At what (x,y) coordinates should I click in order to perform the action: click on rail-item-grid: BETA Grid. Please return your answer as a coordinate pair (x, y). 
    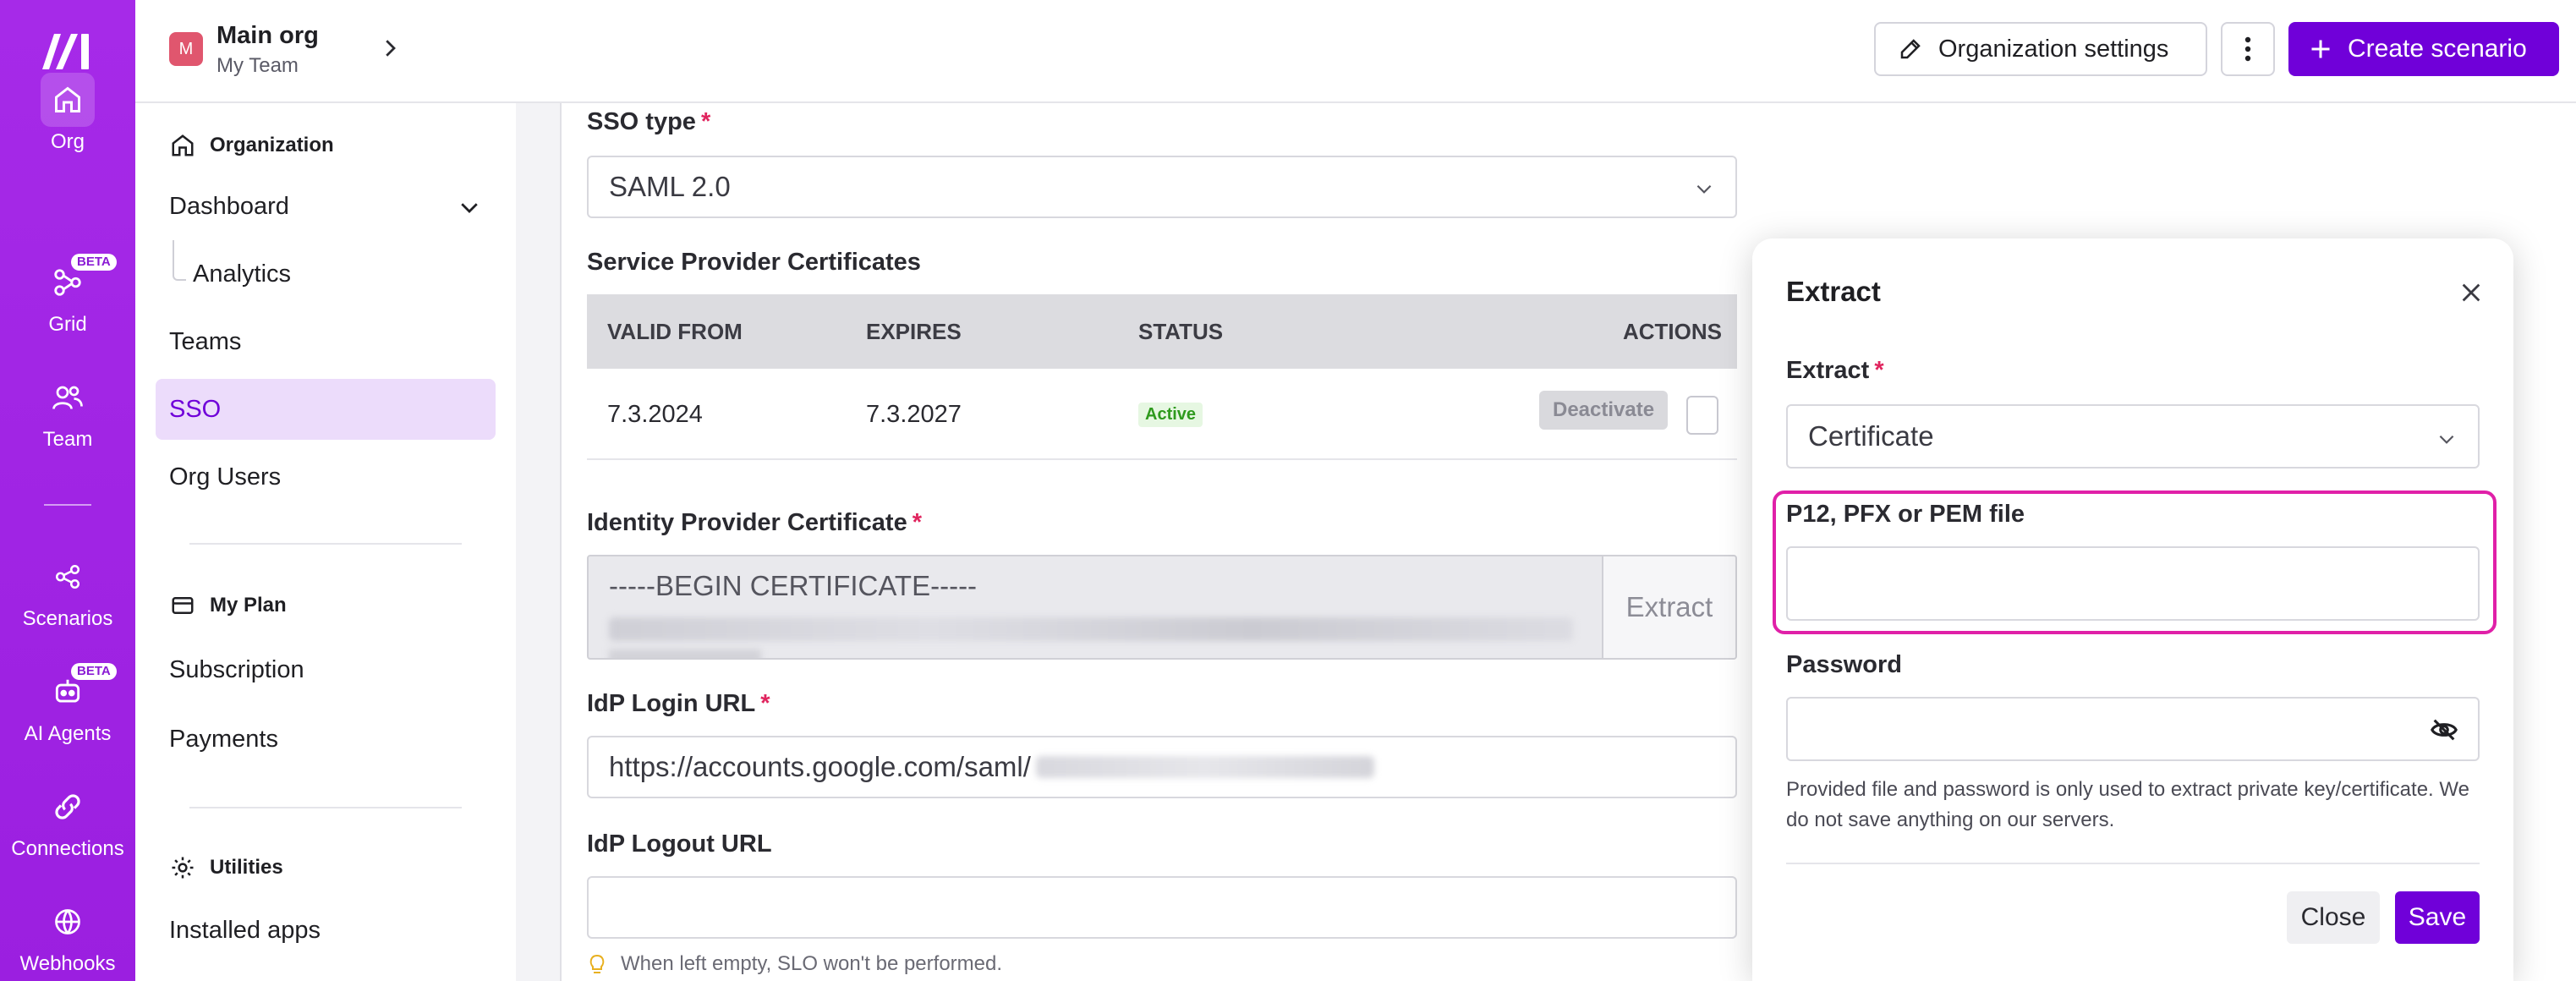
    Looking at the image, I should click on (67, 295).